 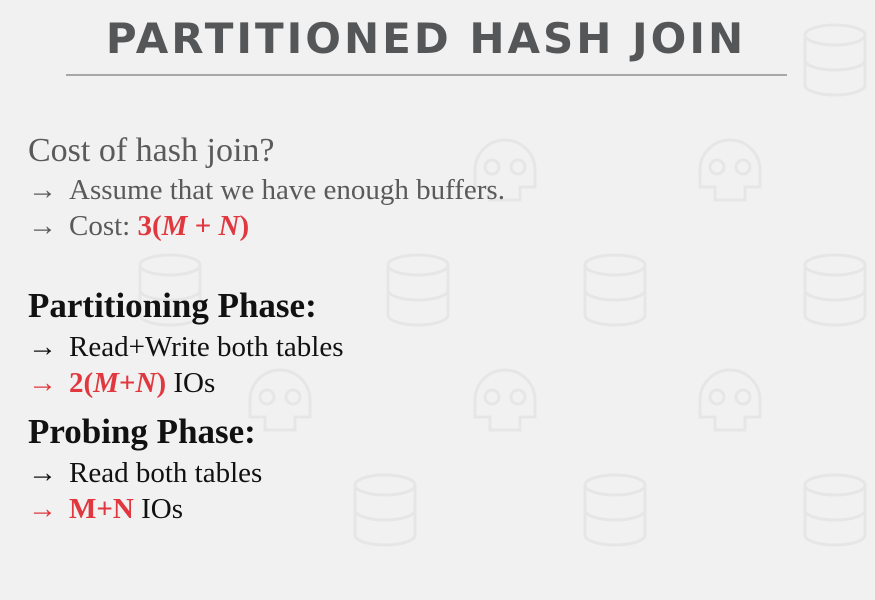 I want to click on probe-formula: M+N, so click(x=101, y=509).